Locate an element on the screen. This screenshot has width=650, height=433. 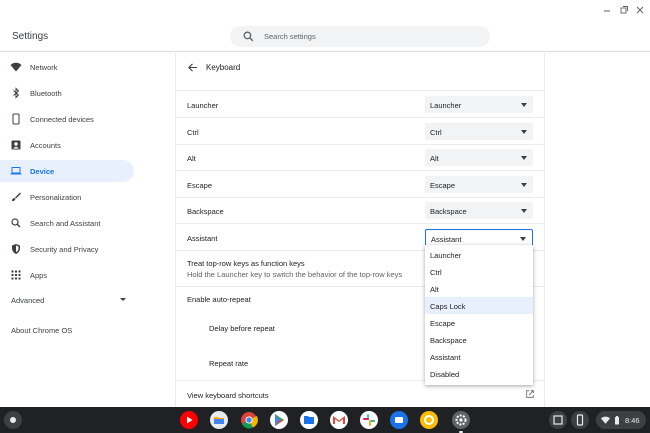
bluetooth-icon is located at coordinates (16, 93).